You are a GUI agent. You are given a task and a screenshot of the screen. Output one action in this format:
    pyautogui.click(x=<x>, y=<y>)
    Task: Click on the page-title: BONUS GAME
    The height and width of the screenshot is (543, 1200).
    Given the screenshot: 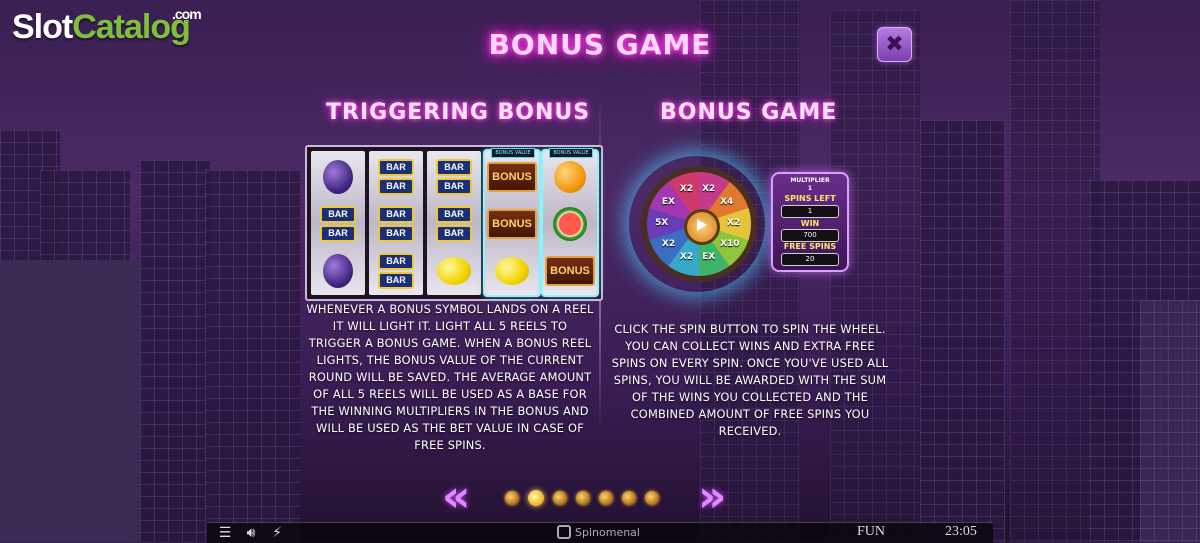 What is the action you would take?
    pyautogui.click(x=600, y=44)
    